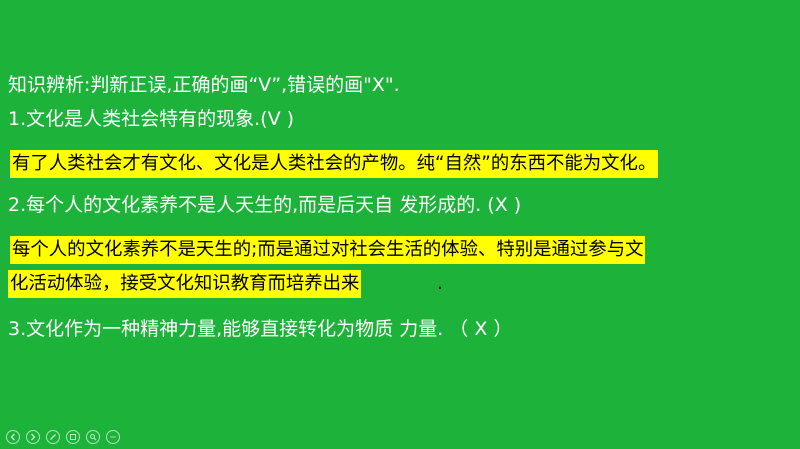 The image size is (800, 449). What do you see at coordinates (151, 119) in the screenshot?
I see `question-1: 1.文化是人类社会特有的现象.(V )` at bounding box center [151, 119].